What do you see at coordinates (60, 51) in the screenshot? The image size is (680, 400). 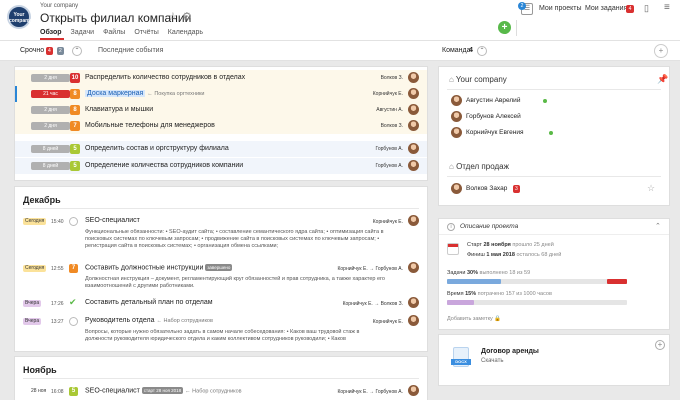 I see `urgent-count-badge: 2` at bounding box center [60, 51].